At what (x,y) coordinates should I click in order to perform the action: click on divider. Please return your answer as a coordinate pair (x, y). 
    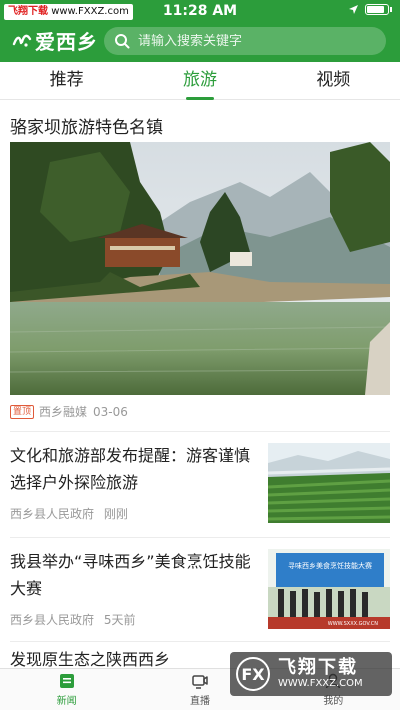
    Looking at the image, I should click on (200, 641).